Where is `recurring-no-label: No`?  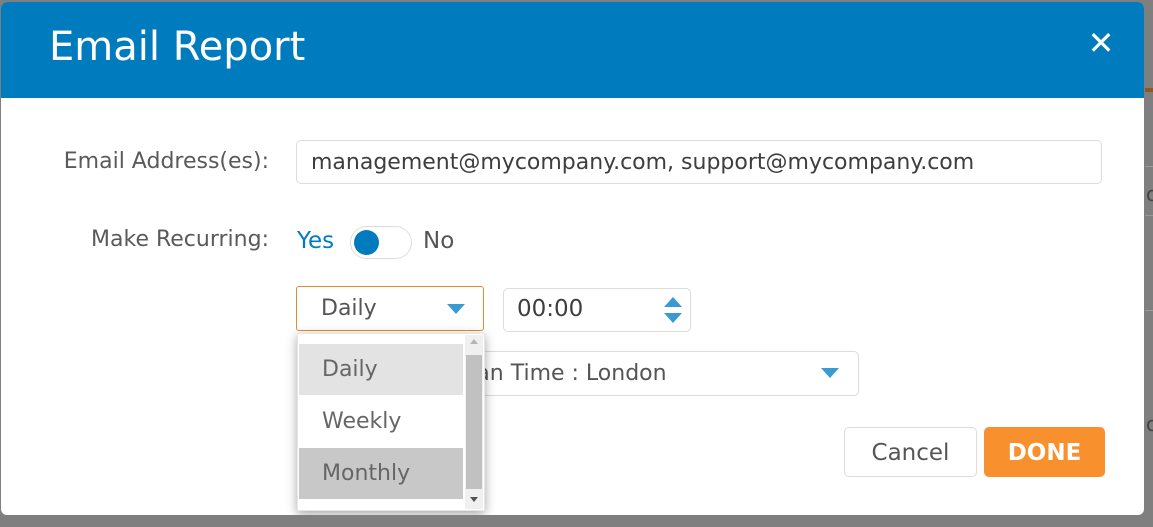 recurring-no-label: No is located at coordinates (438, 241).